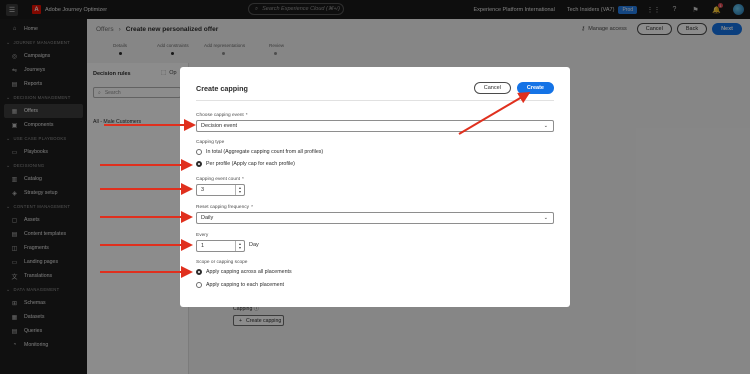 The height and width of the screenshot is (374, 750). Describe the element at coordinates (492, 88) in the screenshot. I see `dialog-cancel-button: Cancel` at that location.